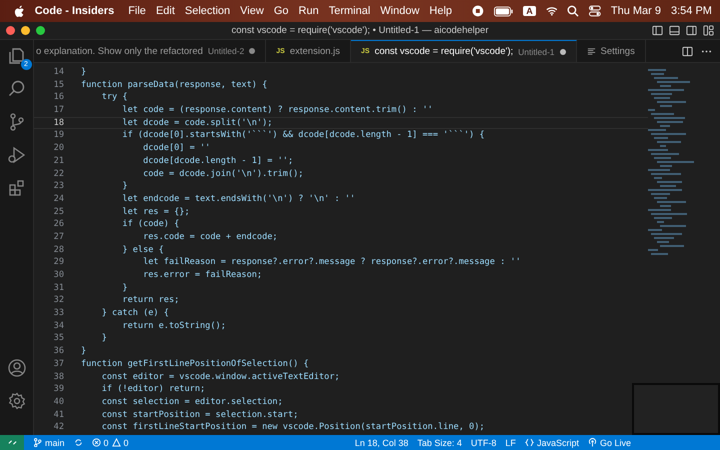 This screenshot has height=450, width=720. What do you see at coordinates (116, 442) in the screenshot?
I see `warning-icon` at bounding box center [116, 442].